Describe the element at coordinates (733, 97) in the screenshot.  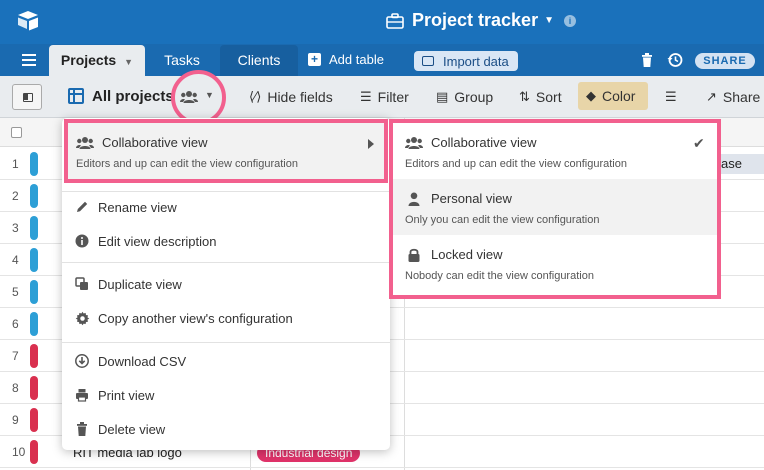
I see `share-view-button: ↗ Share` at that location.